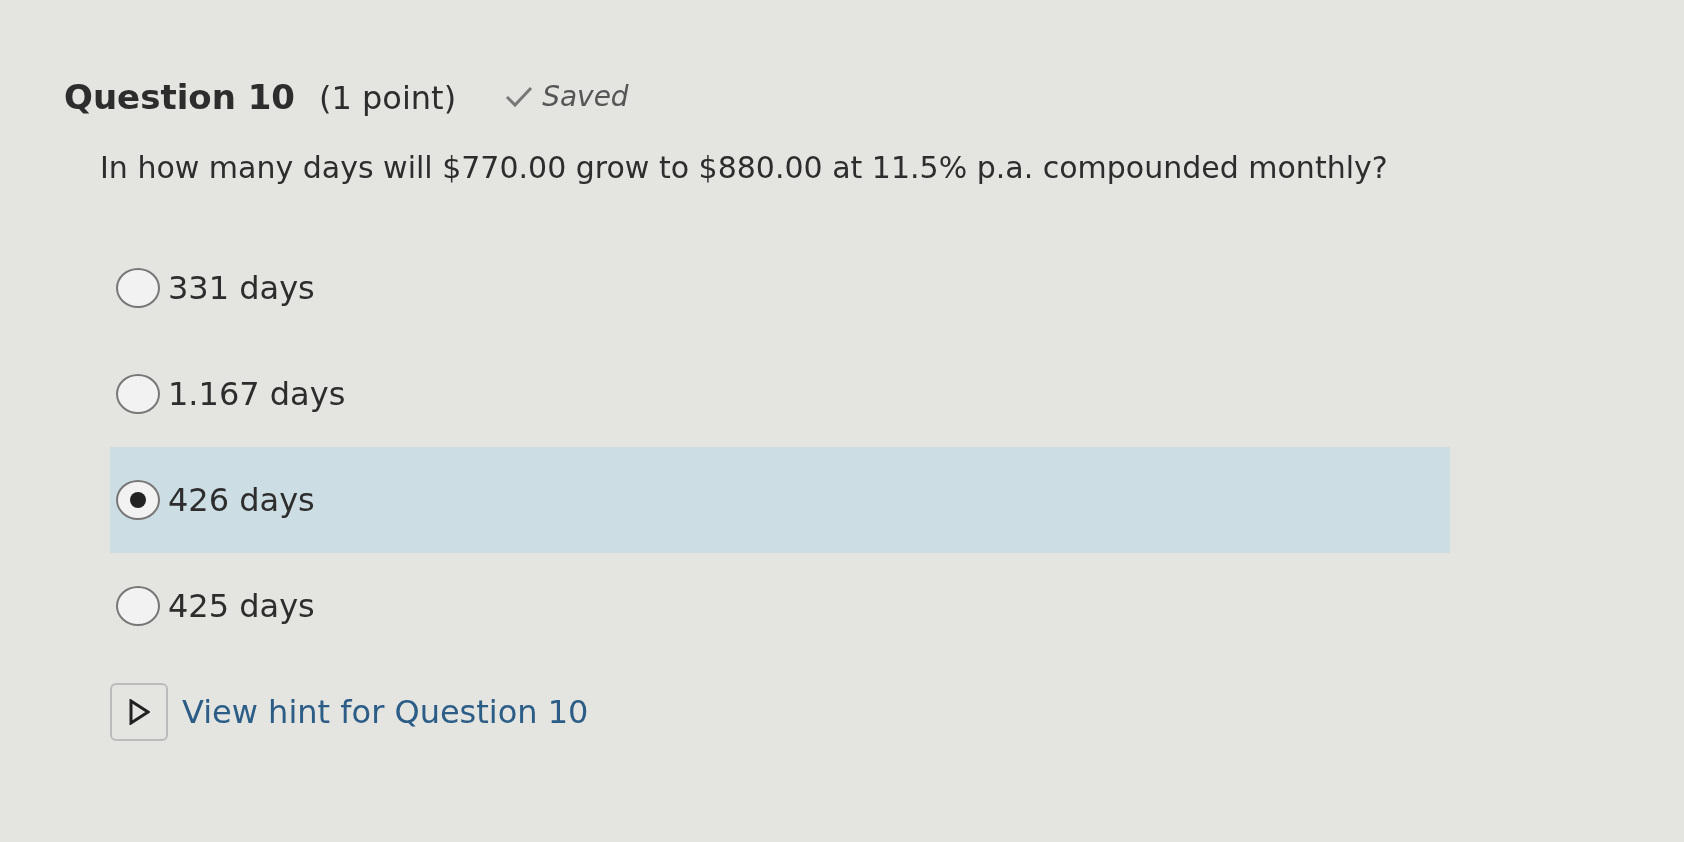 This screenshot has height=842, width=1684. What do you see at coordinates (180, 97) in the screenshot?
I see `question-title: Question 10` at bounding box center [180, 97].